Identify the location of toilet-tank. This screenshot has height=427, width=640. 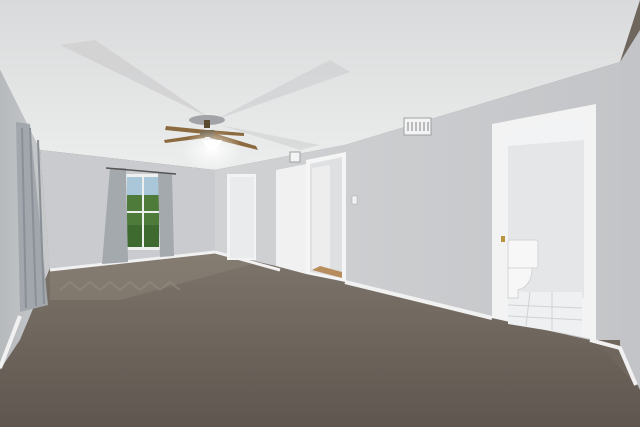
(523, 254).